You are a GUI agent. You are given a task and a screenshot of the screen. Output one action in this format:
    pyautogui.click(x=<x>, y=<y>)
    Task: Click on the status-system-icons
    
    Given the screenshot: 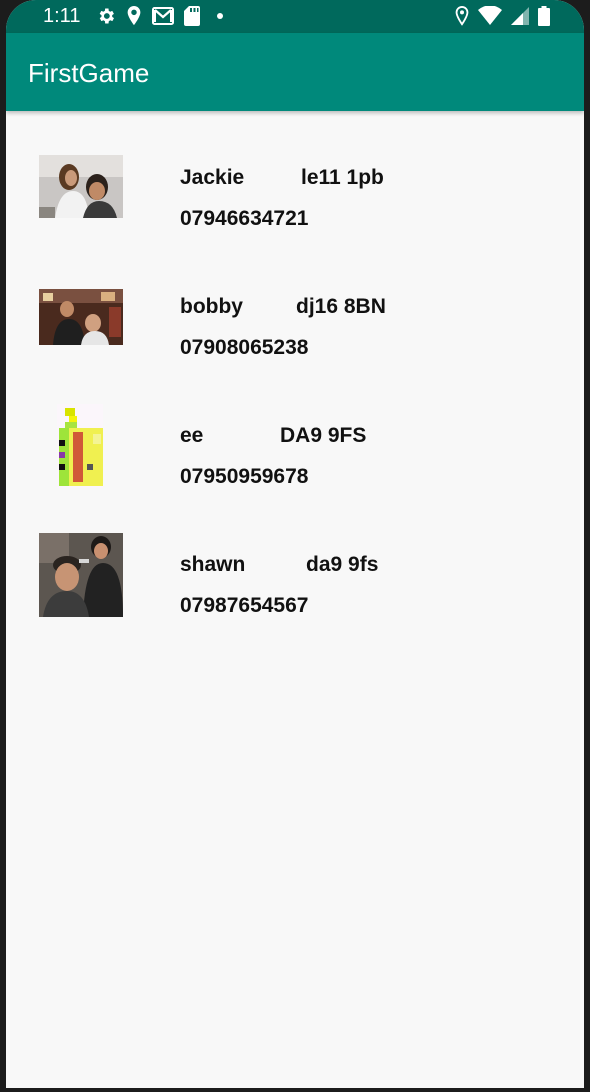 What is the action you would take?
    pyautogui.click(x=502, y=16)
    